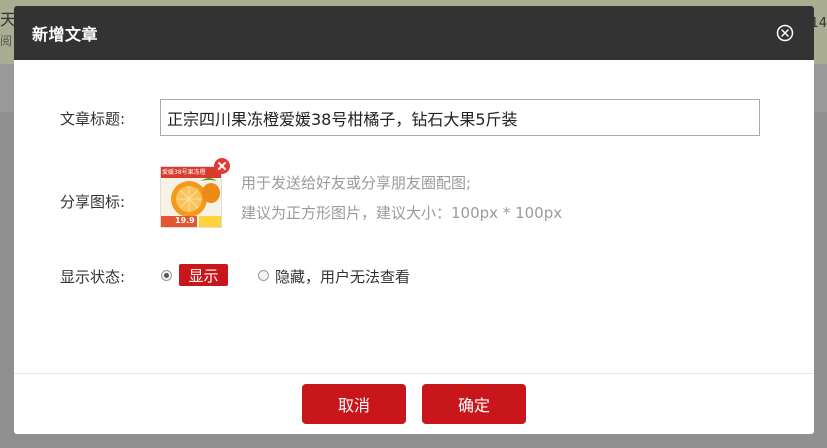 Image resolution: width=827 pixels, height=448 pixels. Describe the element at coordinates (354, 404) in the screenshot. I see `cancel-button: 取消` at that location.